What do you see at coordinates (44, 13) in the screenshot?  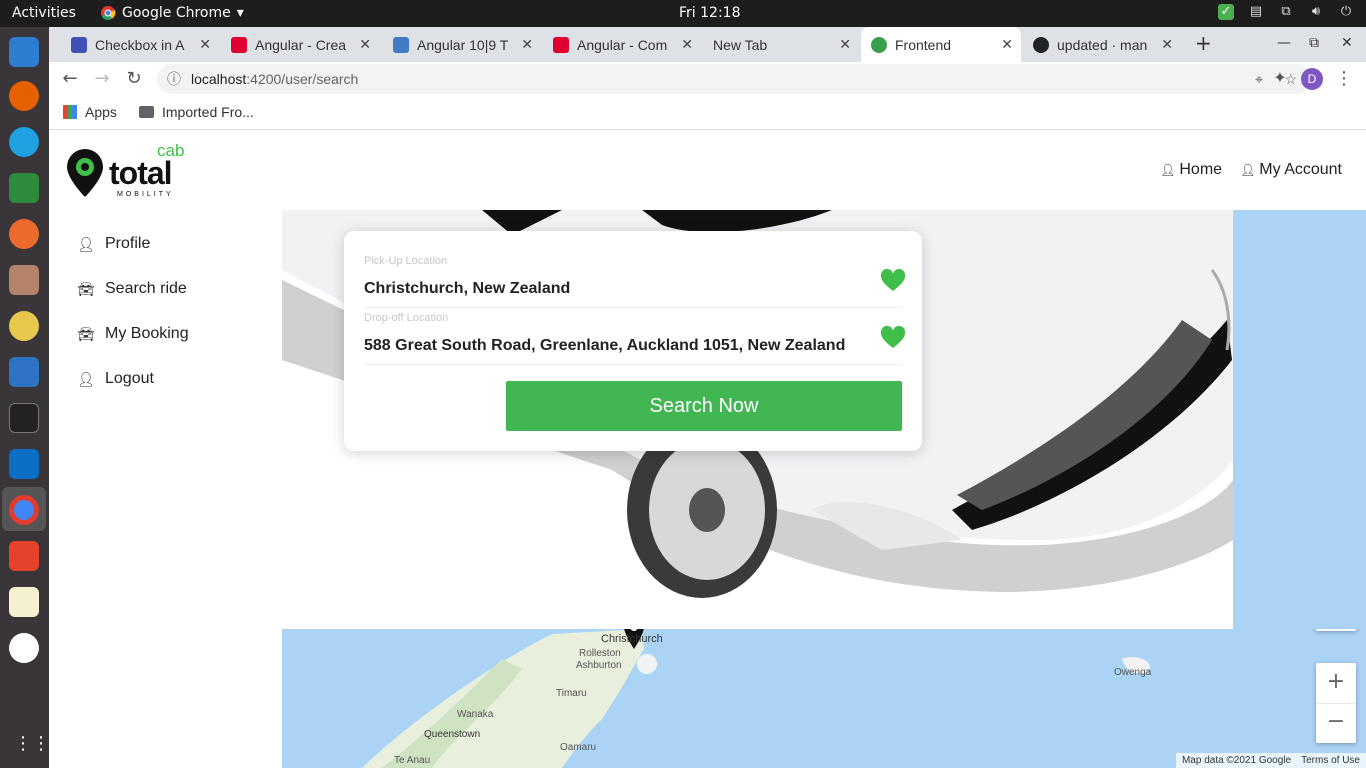 I see `activities-button: Activities` at bounding box center [44, 13].